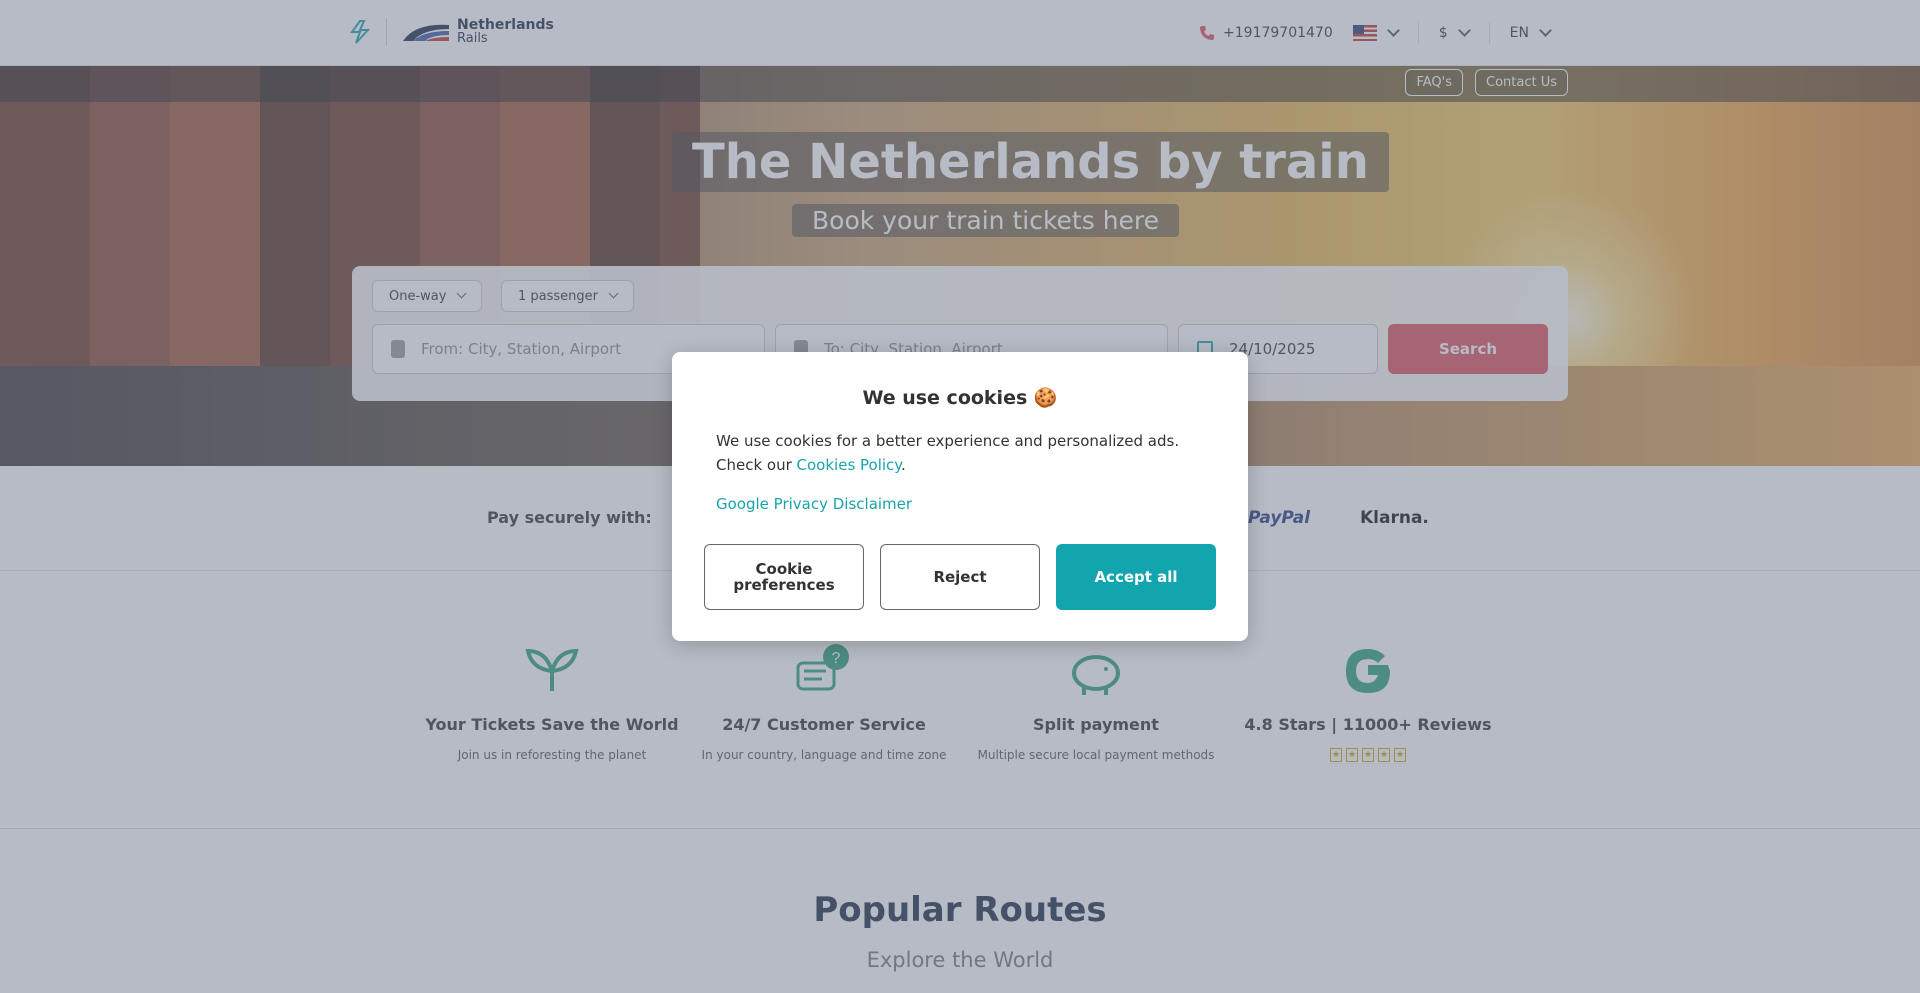 This screenshot has width=1920, height=993. I want to click on cookie-body-period: ., so click(903, 465).